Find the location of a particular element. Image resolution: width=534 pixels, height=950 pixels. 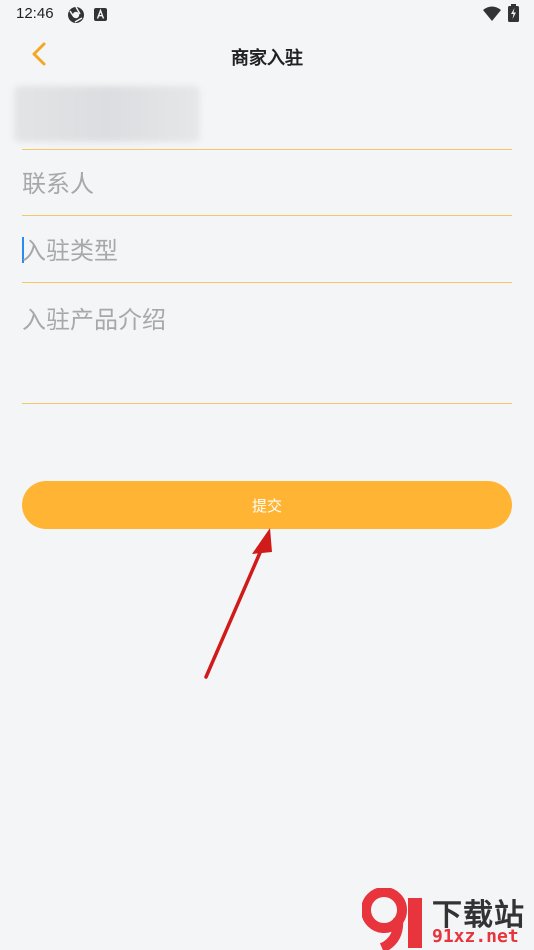

status-bar: 12:46 is located at coordinates (267, 14).